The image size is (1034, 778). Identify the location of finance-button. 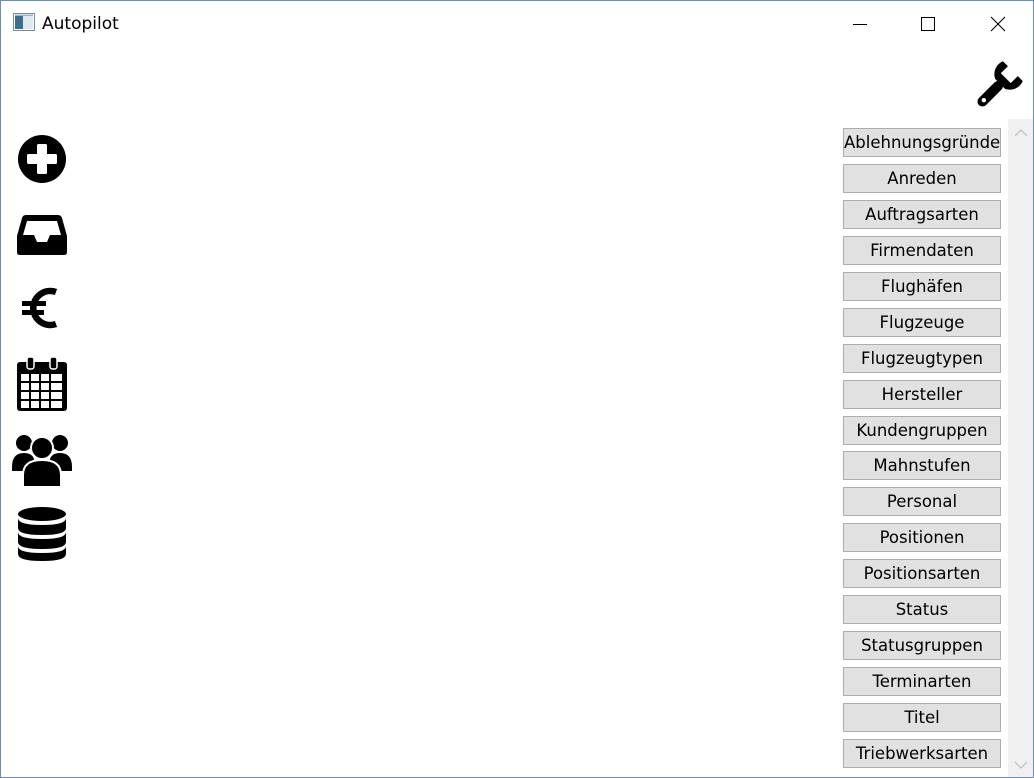
(42, 308).